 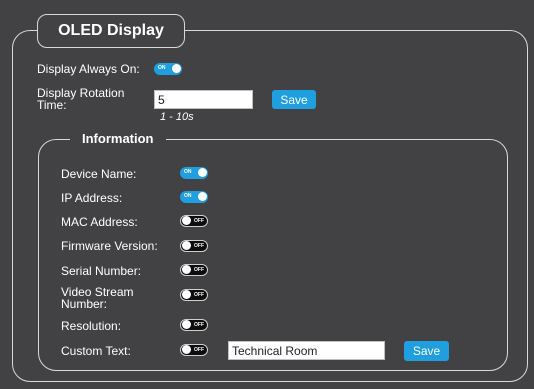 I want to click on info-label-video-stream-line2: Number:, so click(x=84, y=304).